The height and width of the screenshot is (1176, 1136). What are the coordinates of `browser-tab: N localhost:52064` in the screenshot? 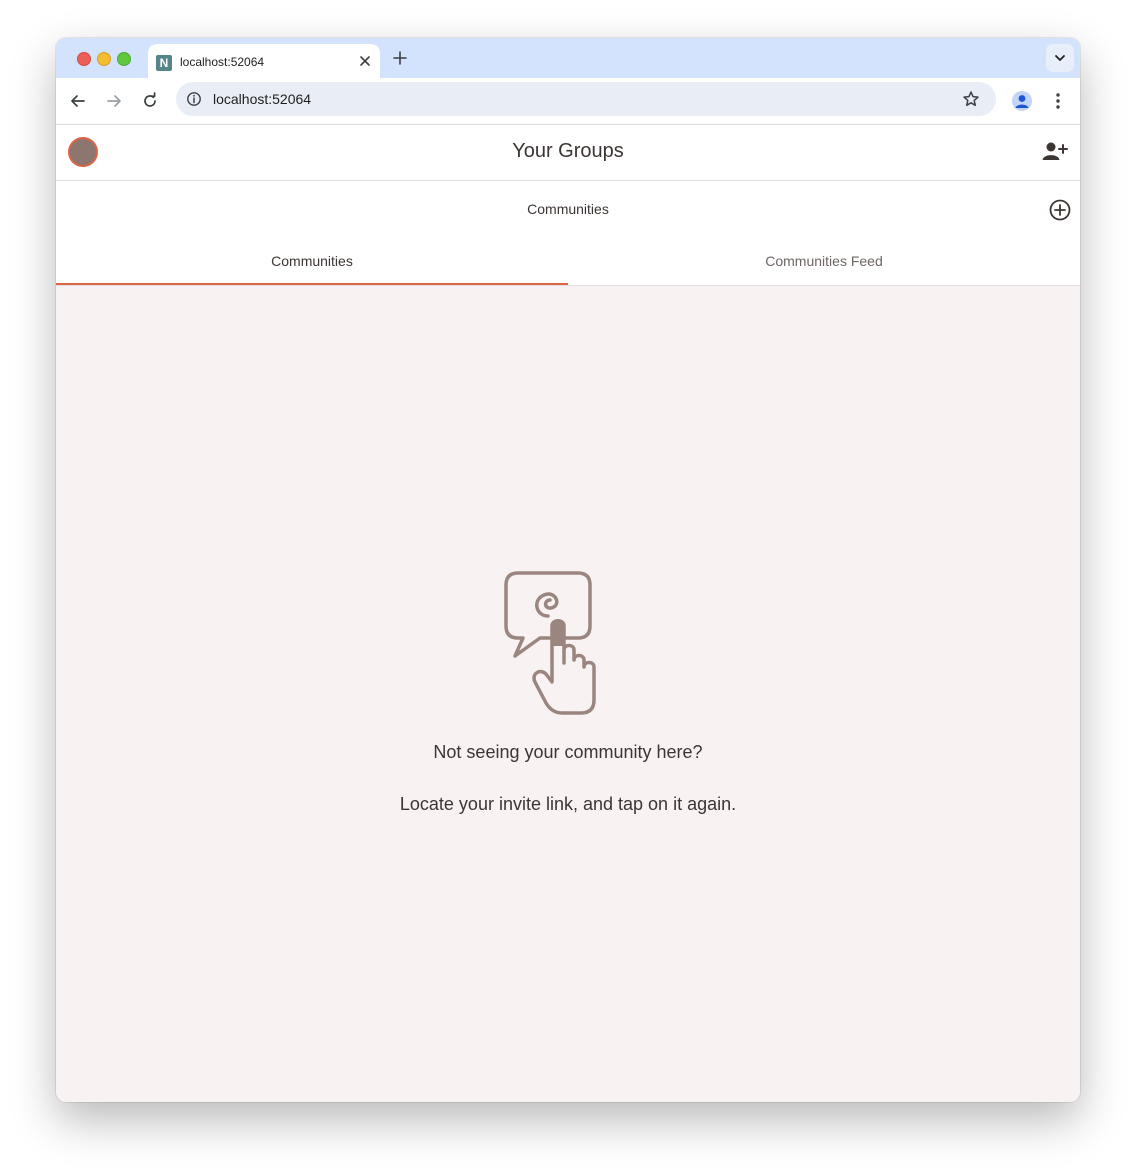 It's located at (264, 61).